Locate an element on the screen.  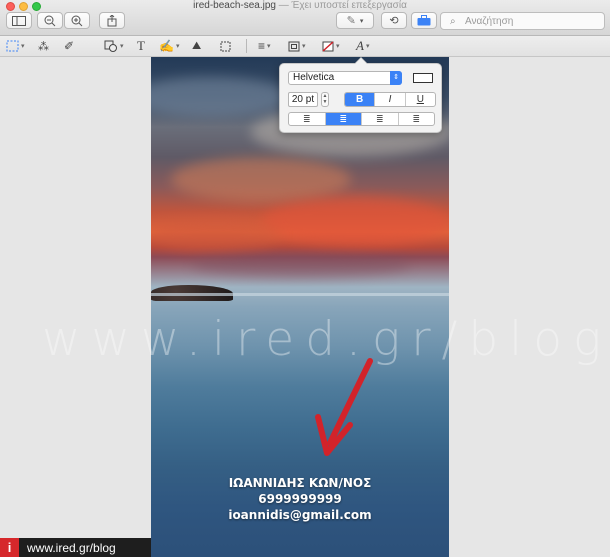
bold-button: B is located at coordinates (360, 99).